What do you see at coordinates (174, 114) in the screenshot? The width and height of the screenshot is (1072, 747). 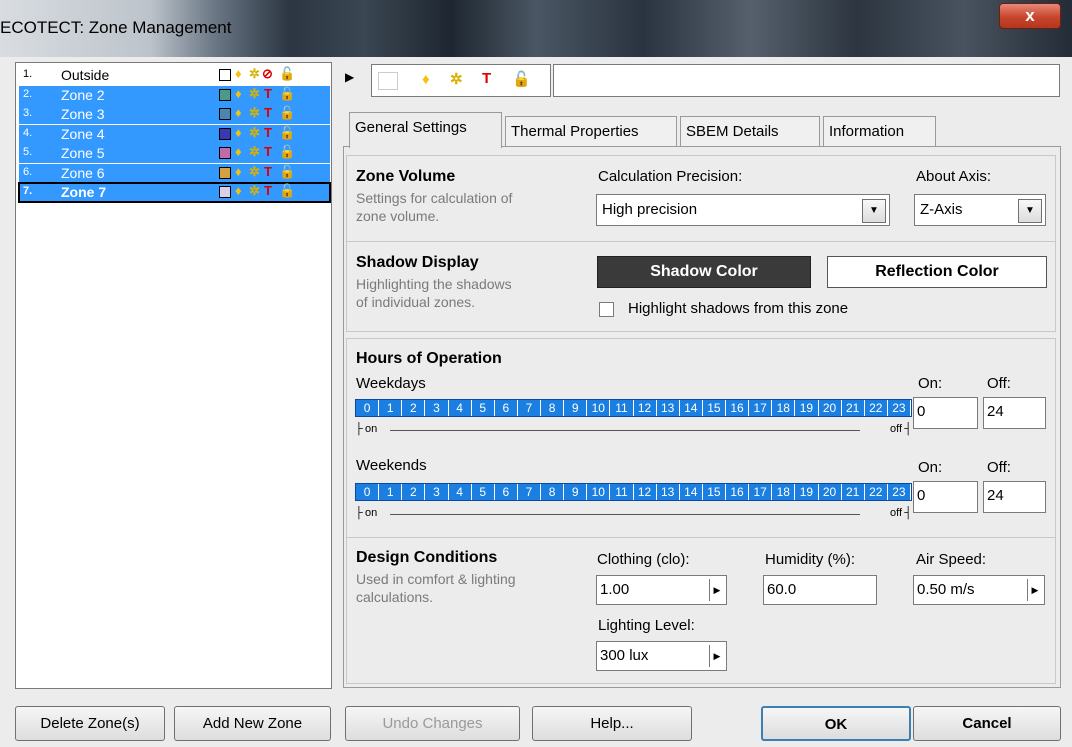 I see `zone-list-item: 3. Zone 3 ♦ ✲ T 🔓` at bounding box center [174, 114].